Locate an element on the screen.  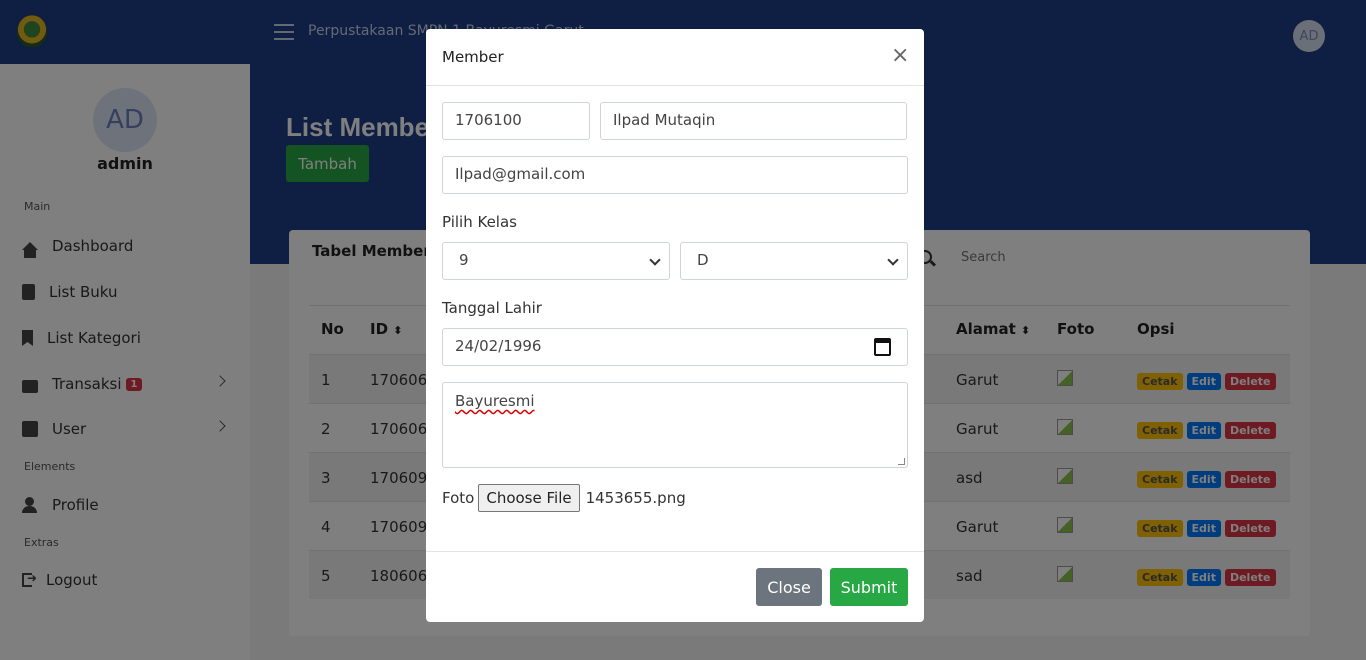
kelas-value: 9 is located at coordinates (464, 260).